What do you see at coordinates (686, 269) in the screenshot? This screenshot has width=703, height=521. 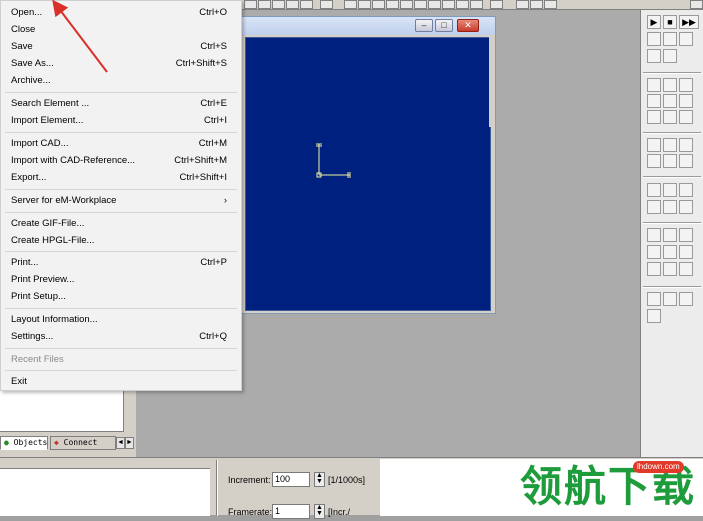 I see `variable-icon` at bounding box center [686, 269].